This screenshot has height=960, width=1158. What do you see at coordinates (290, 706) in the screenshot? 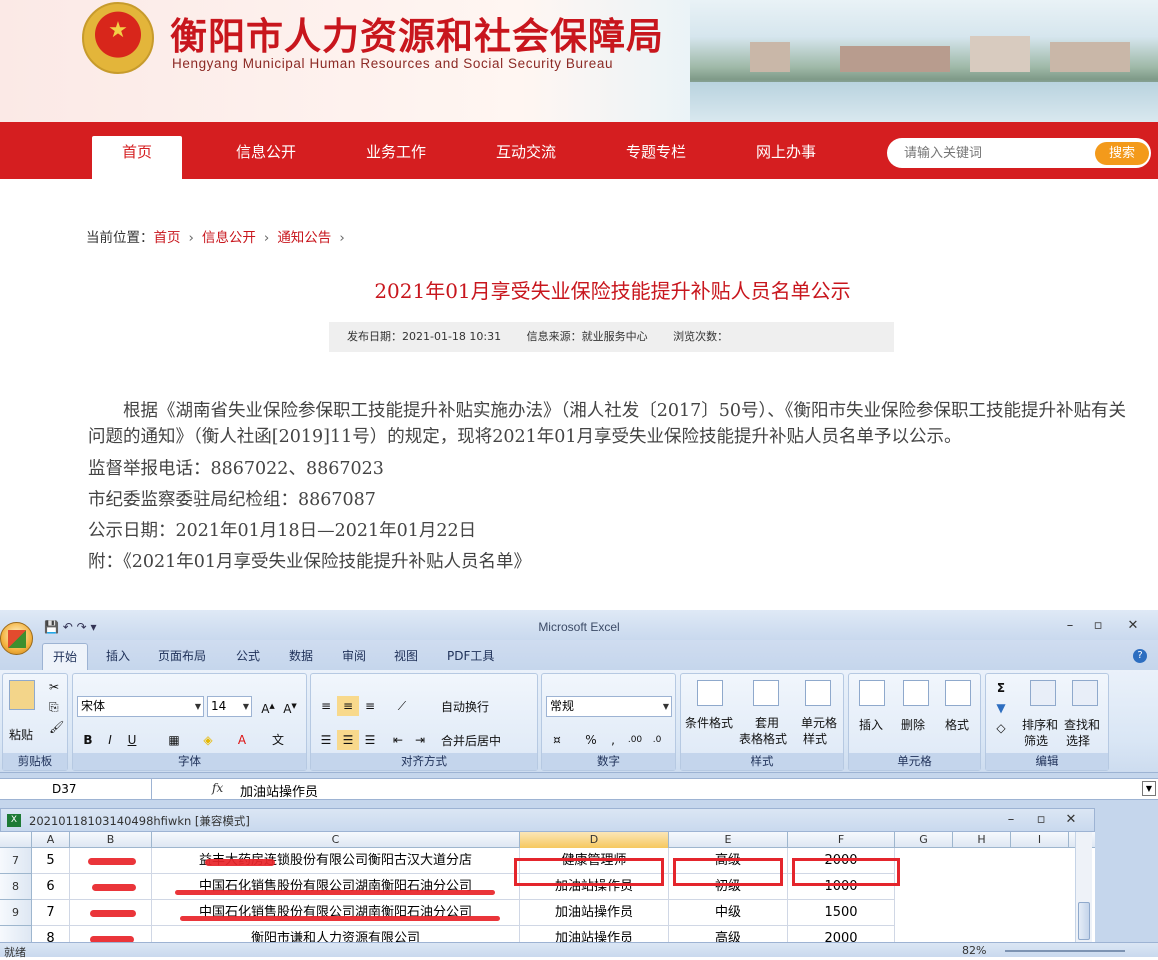
I see `shrink-font-icon: A▼` at bounding box center [290, 706].